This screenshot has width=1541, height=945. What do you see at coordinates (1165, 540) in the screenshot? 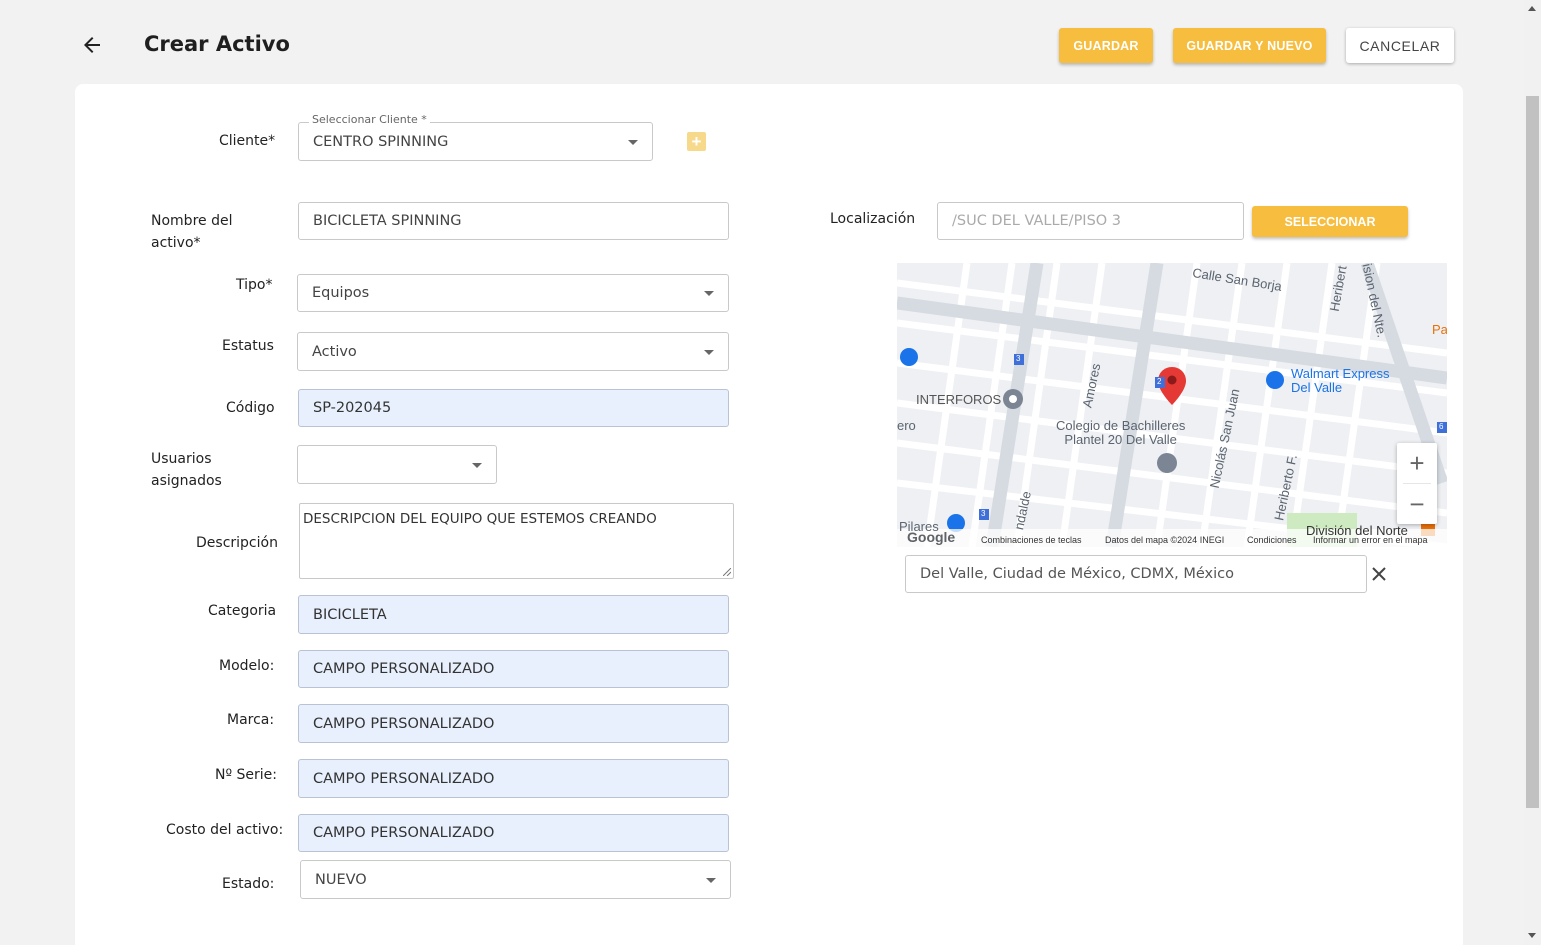
I see `map-data-attribution: Datos del mapa ©2024 INEGI` at bounding box center [1165, 540].